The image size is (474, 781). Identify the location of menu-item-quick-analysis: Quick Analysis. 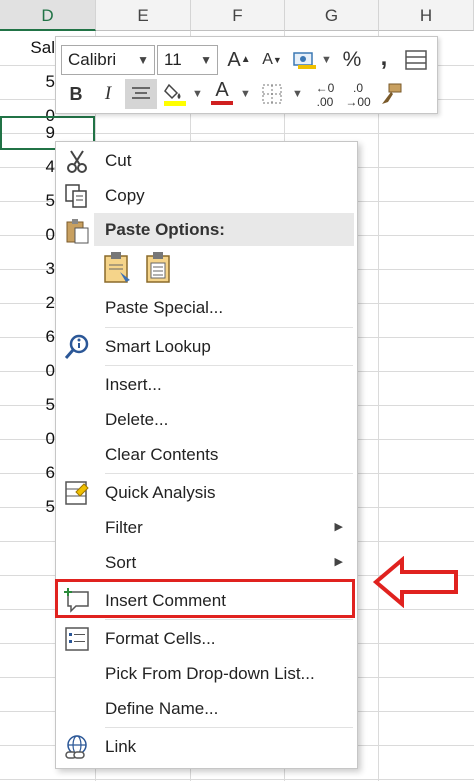
(206, 492).